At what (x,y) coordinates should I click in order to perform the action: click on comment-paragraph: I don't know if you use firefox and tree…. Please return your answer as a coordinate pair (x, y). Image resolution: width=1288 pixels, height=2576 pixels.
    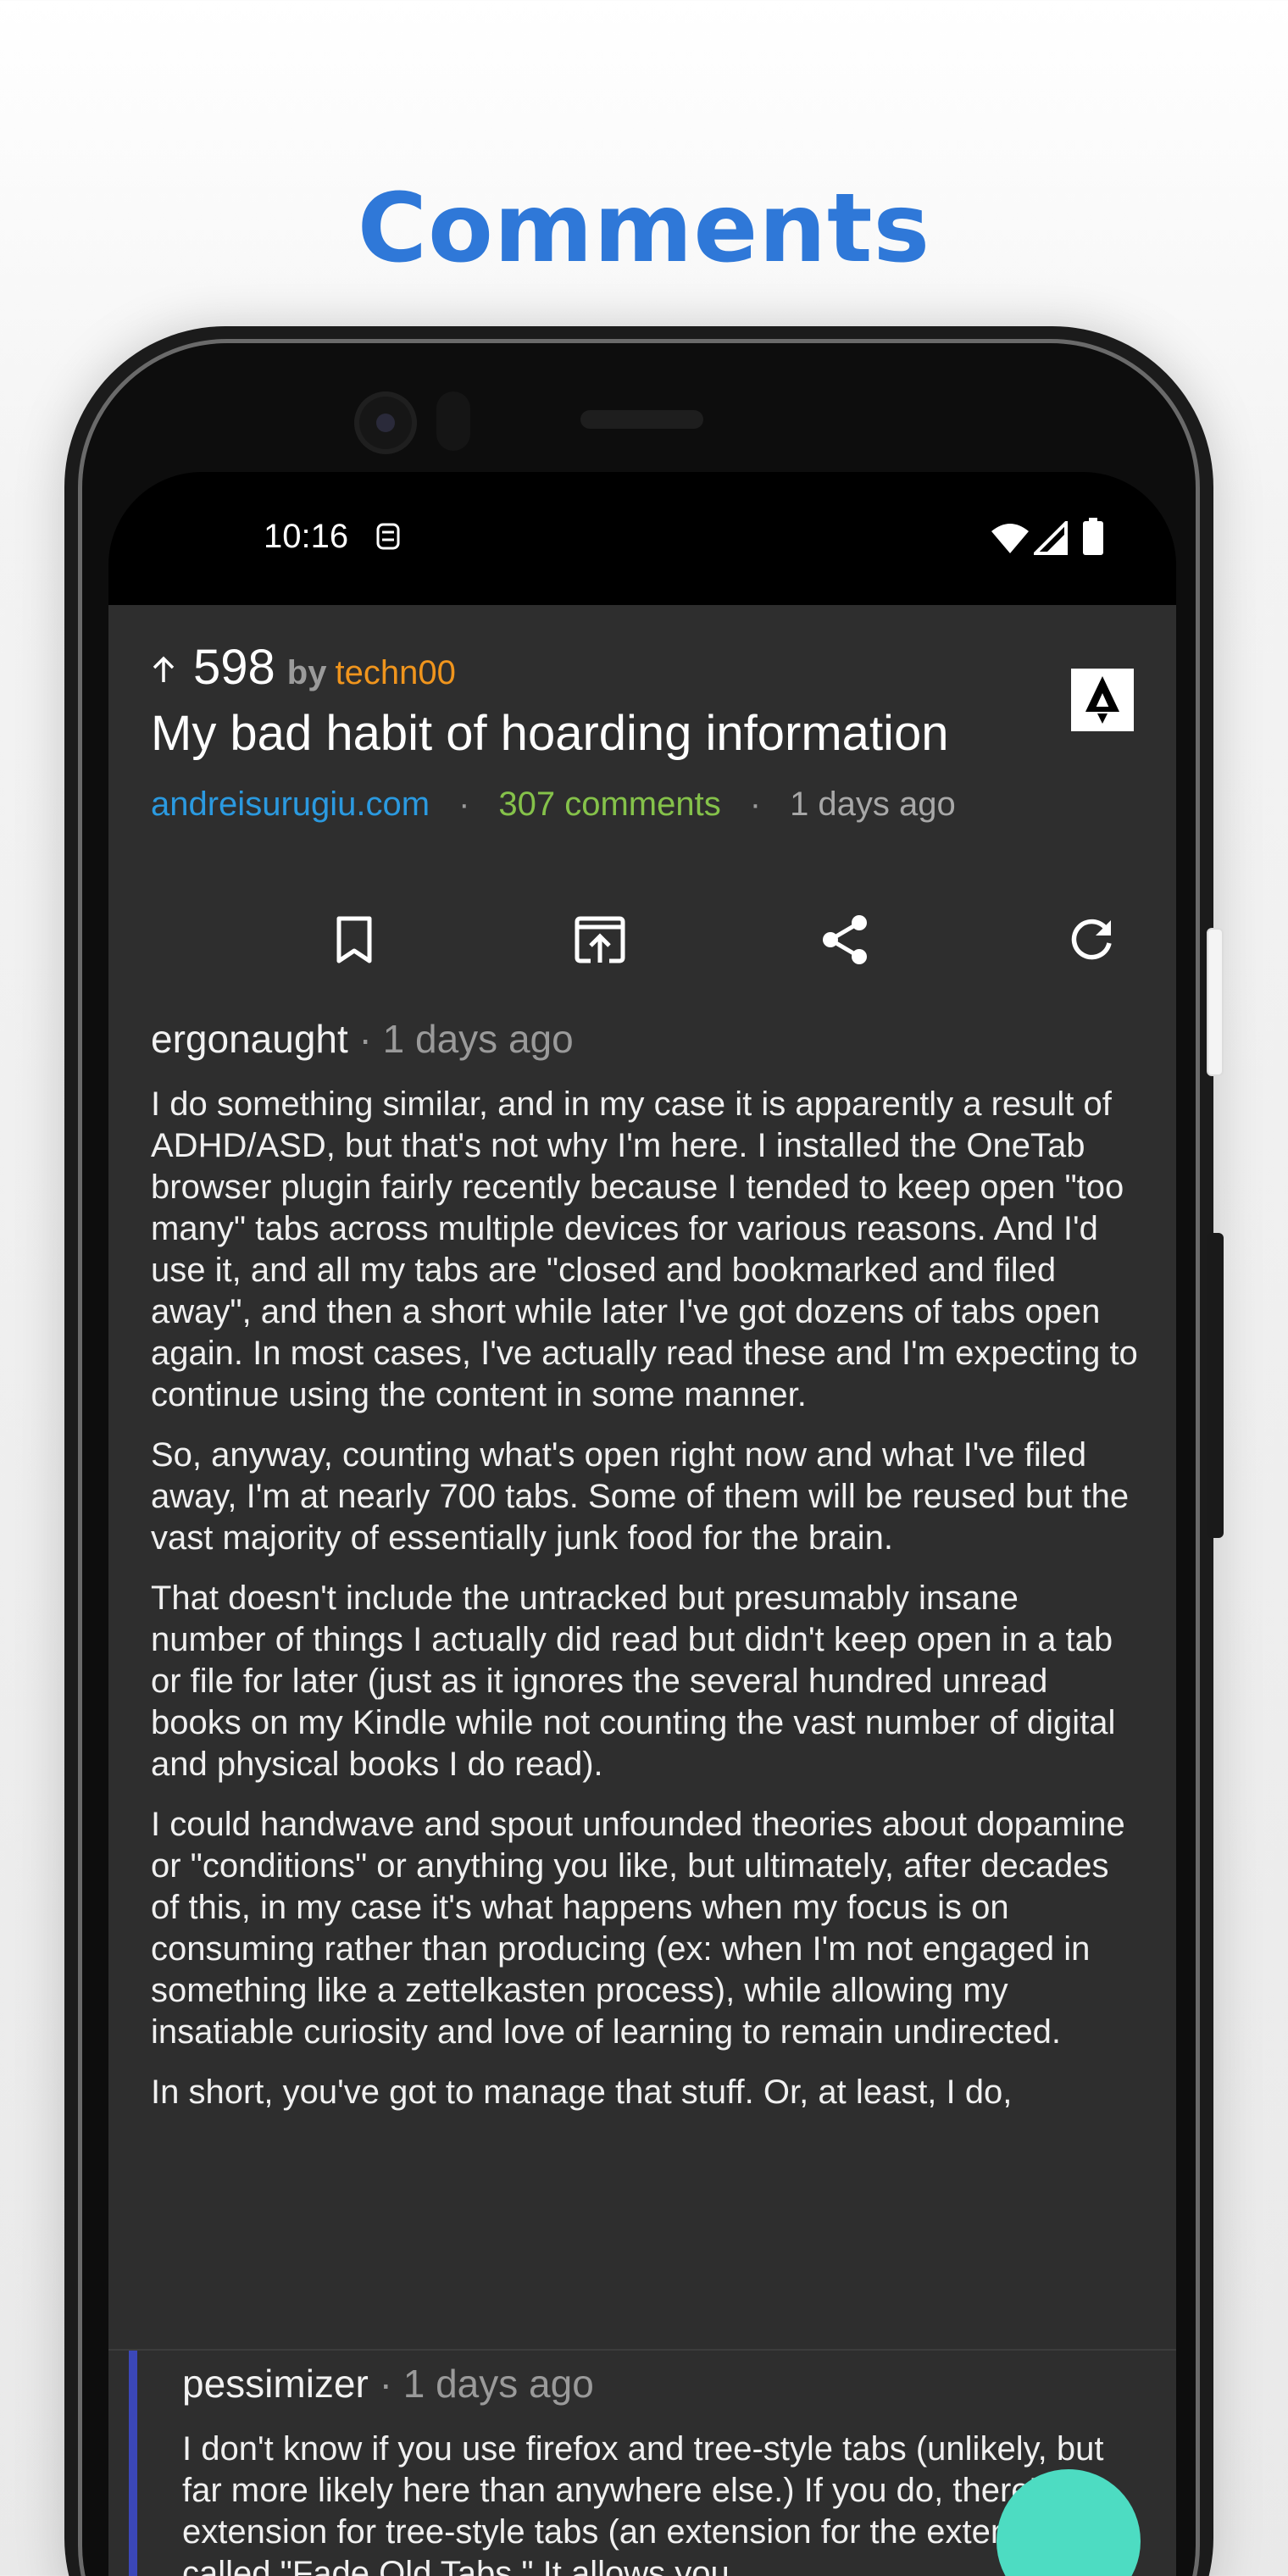
    Looking at the image, I should click on (643, 2503).